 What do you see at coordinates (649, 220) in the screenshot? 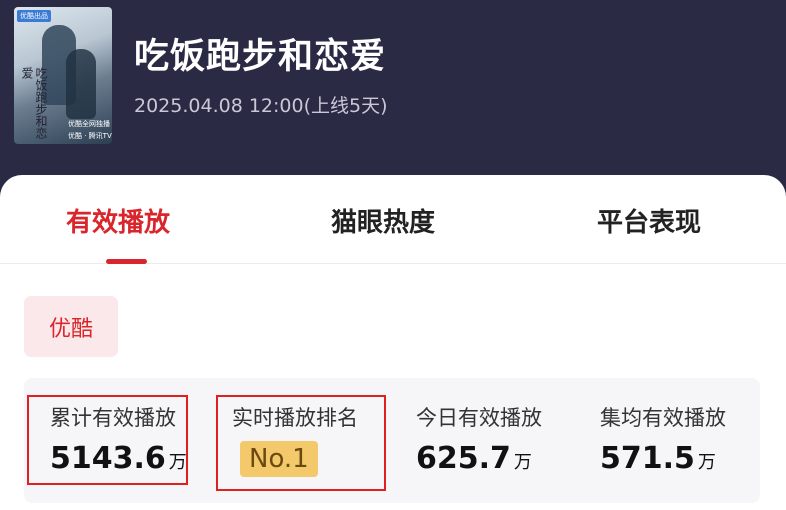
I see `tab-platform-performance: 平台表现` at bounding box center [649, 220].